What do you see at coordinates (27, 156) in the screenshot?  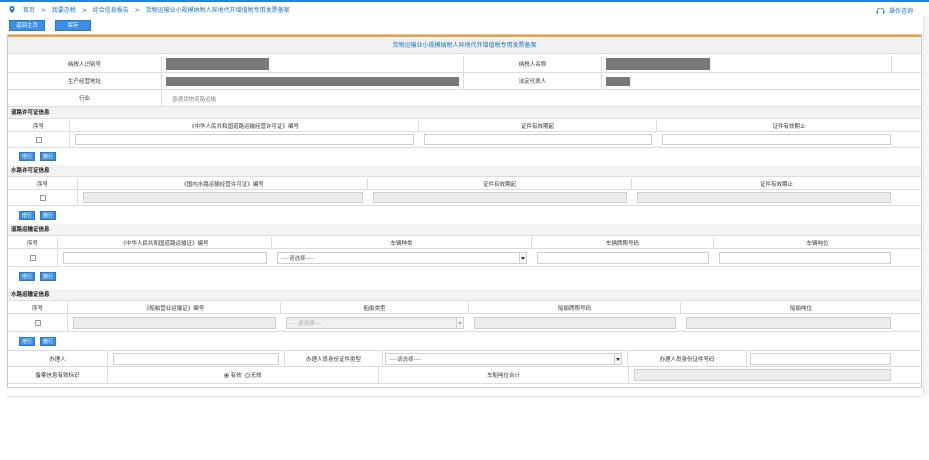 I see `road-permit-add-row-button: 增行` at bounding box center [27, 156].